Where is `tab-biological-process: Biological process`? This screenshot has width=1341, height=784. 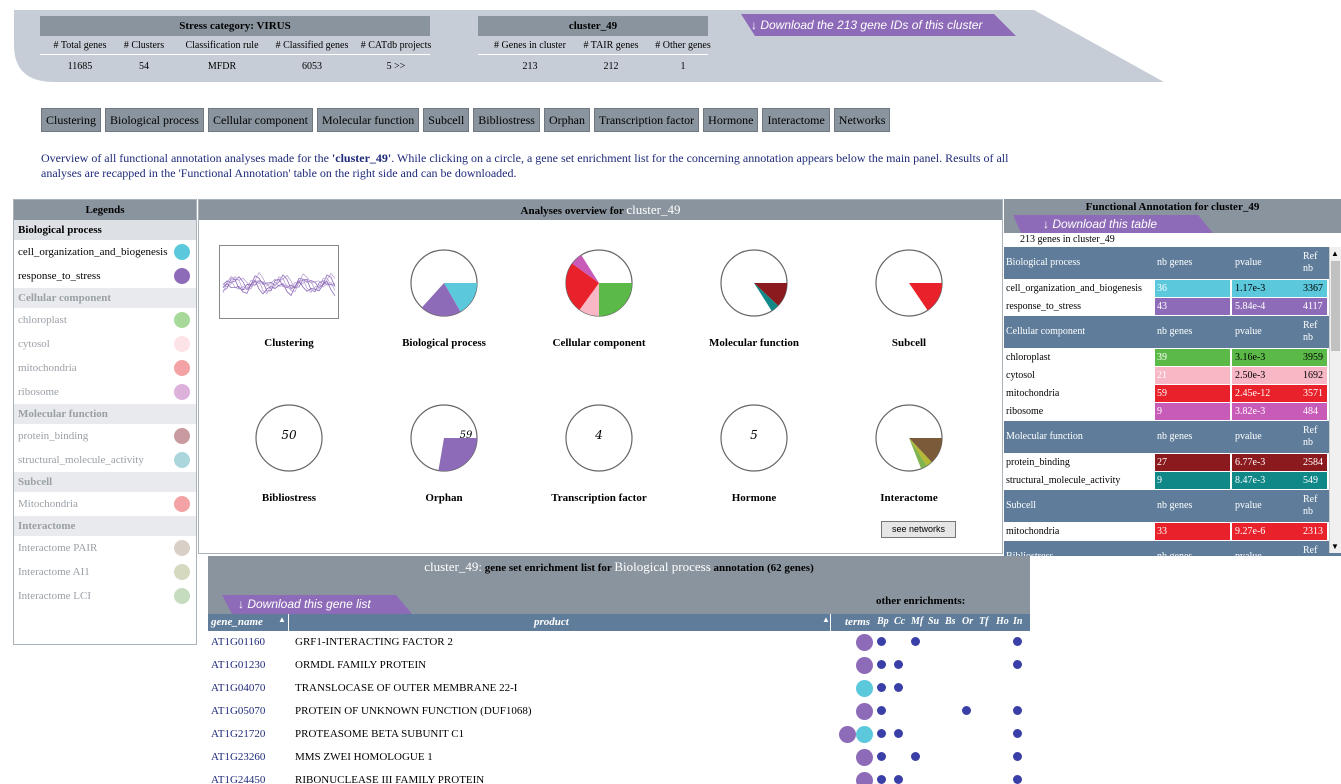 tab-biological-process: Biological process is located at coordinates (154, 120).